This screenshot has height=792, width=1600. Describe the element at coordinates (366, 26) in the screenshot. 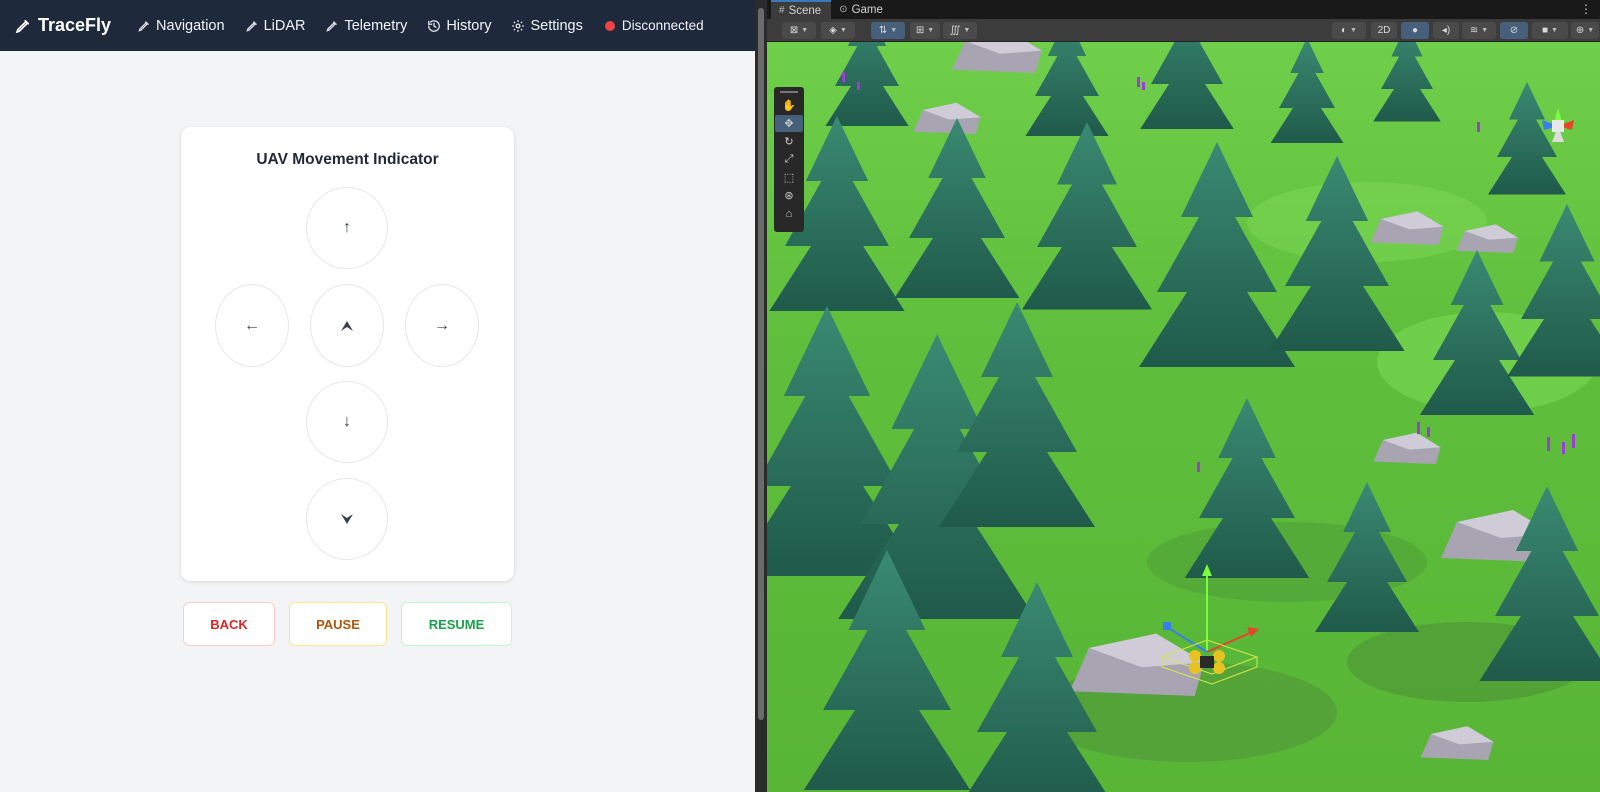

I see `nav-item-telemetry: Telemetry` at that location.